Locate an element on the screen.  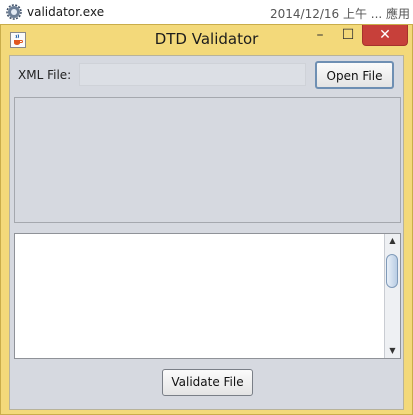
scroll-down-arrow-icon: ▼ is located at coordinates (392, 351).